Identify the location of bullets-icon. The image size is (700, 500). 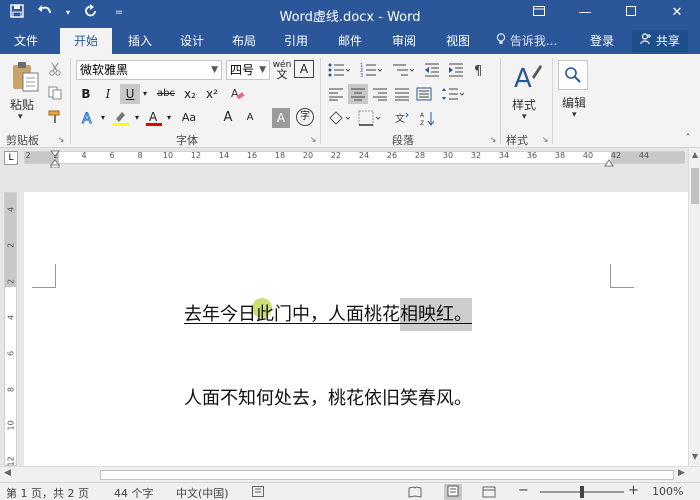
(339, 70).